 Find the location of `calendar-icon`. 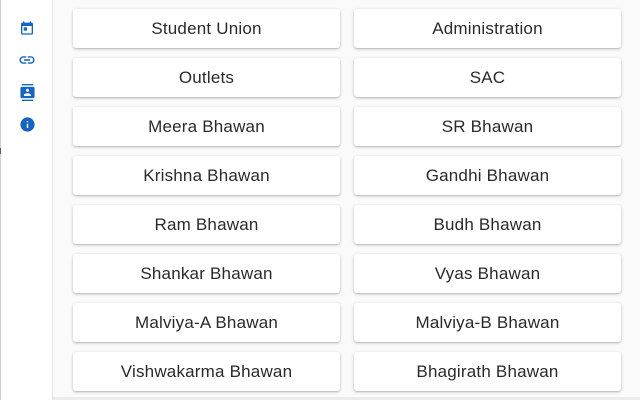

calendar-icon is located at coordinates (27, 28).